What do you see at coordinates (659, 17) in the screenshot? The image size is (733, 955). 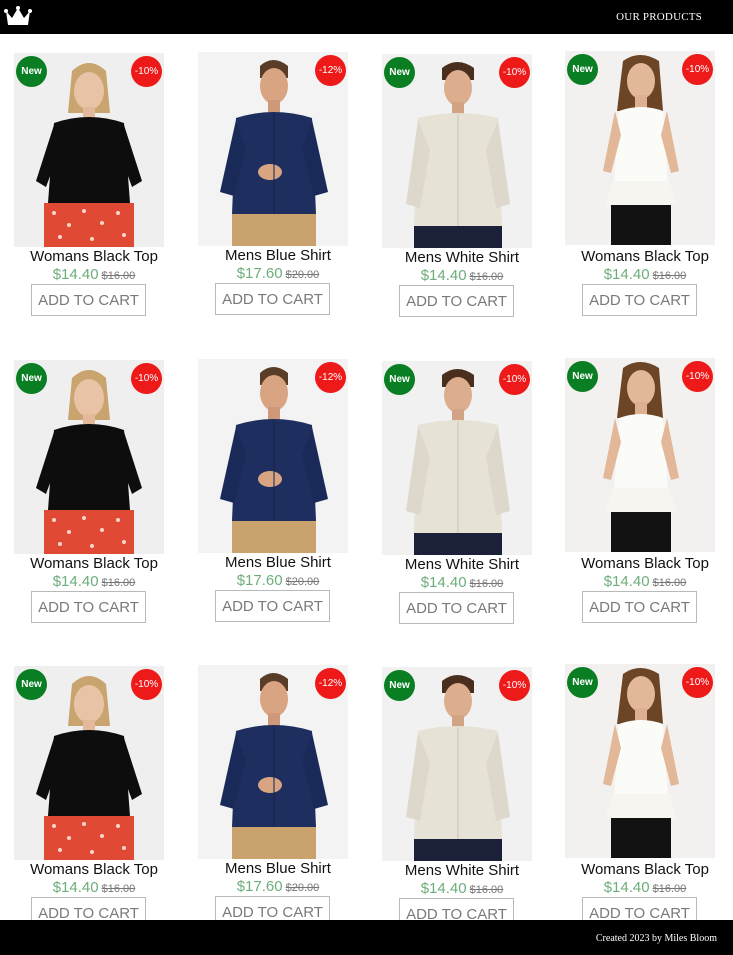 I see `our-products-link: OUR PRODUCTS` at bounding box center [659, 17].